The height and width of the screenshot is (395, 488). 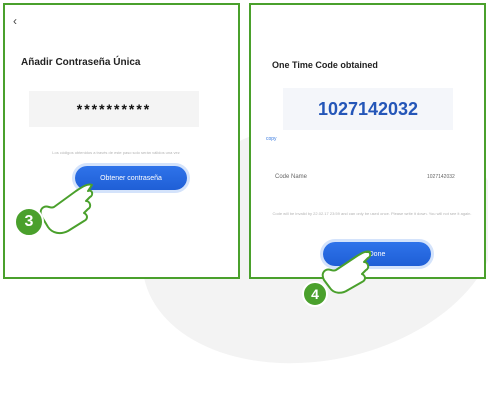 What do you see at coordinates (368, 109) in the screenshot?
I see `one-time-code: 1027142032` at bounding box center [368, 109].